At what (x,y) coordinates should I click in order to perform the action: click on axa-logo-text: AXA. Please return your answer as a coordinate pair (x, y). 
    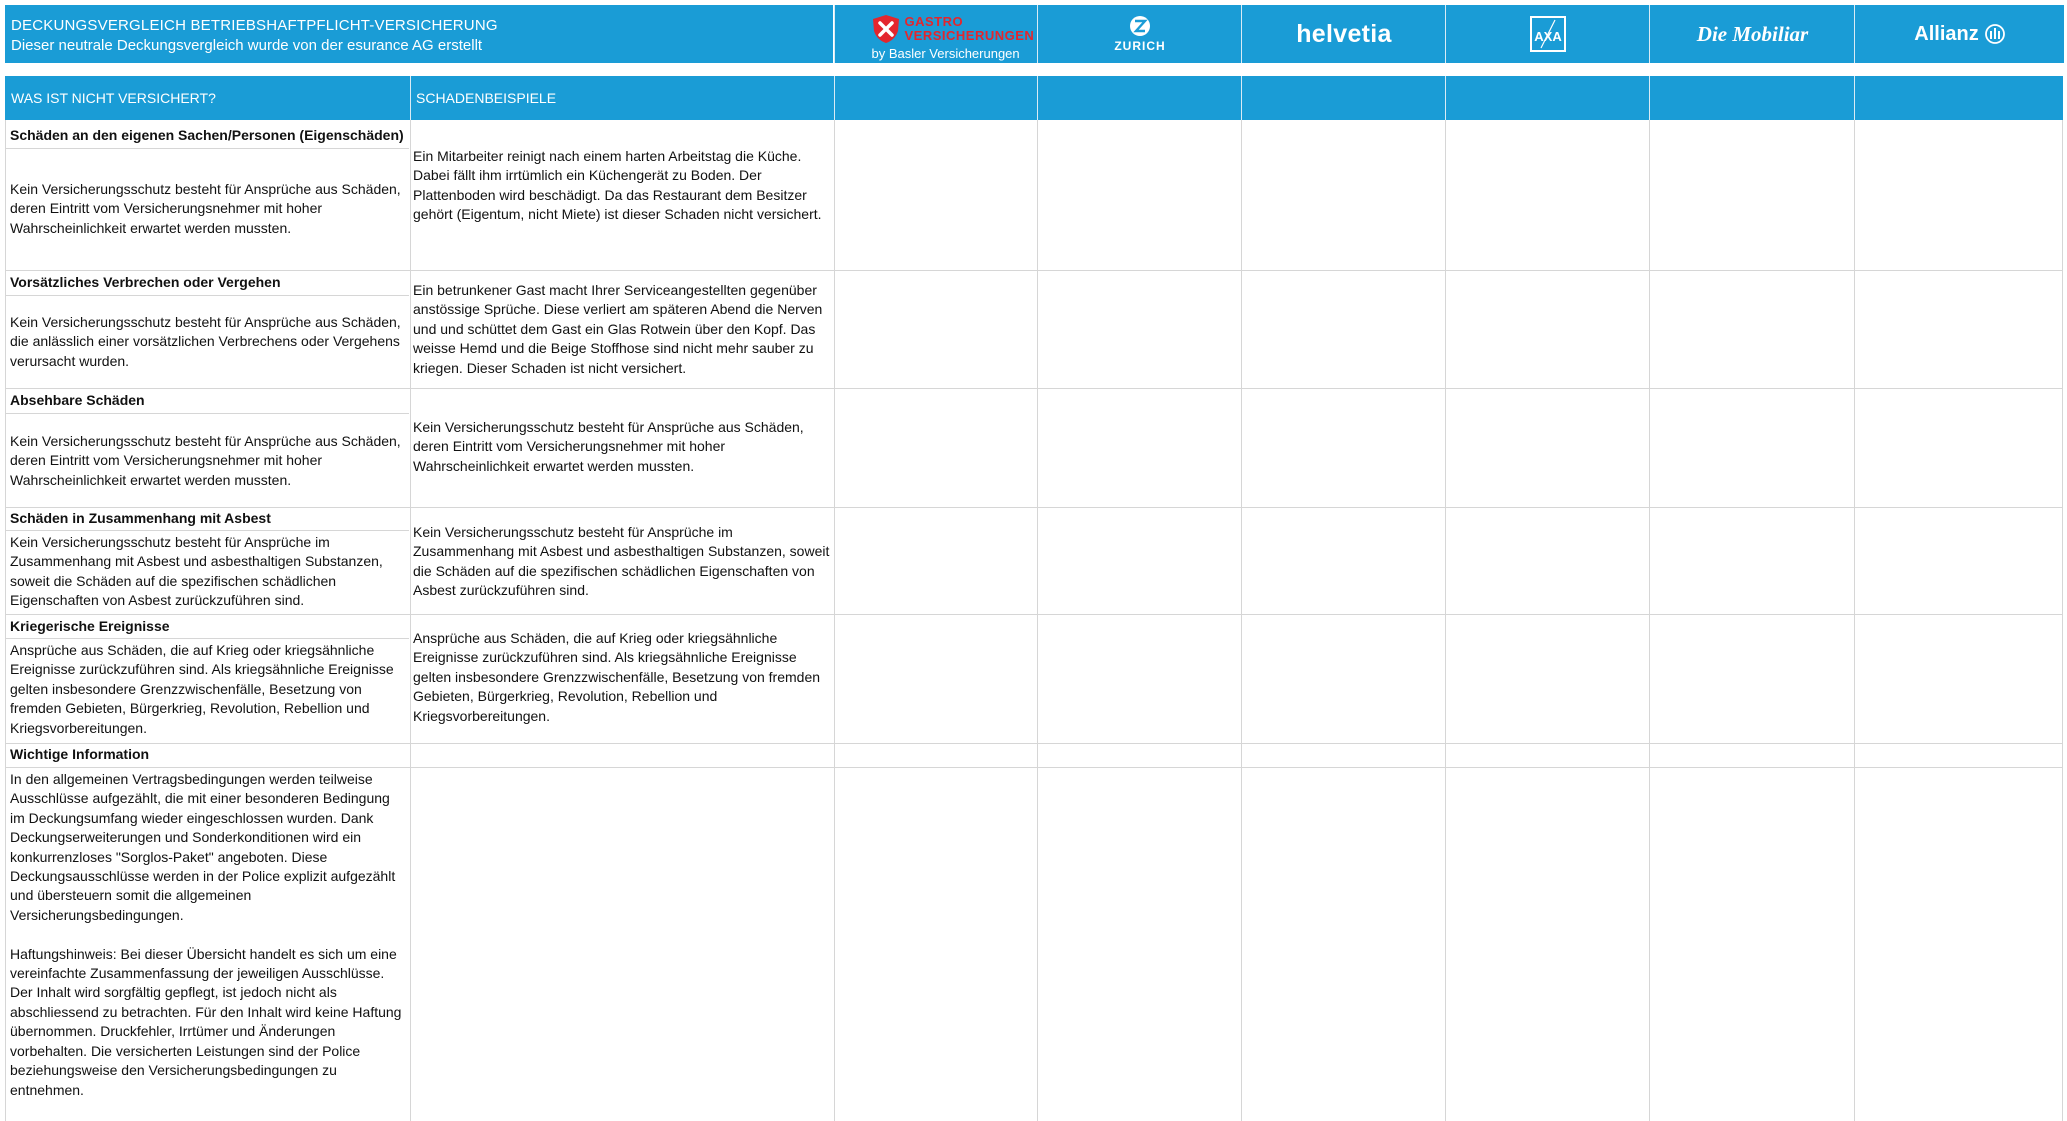
    Looking at the image, I should click on (1548, 36).